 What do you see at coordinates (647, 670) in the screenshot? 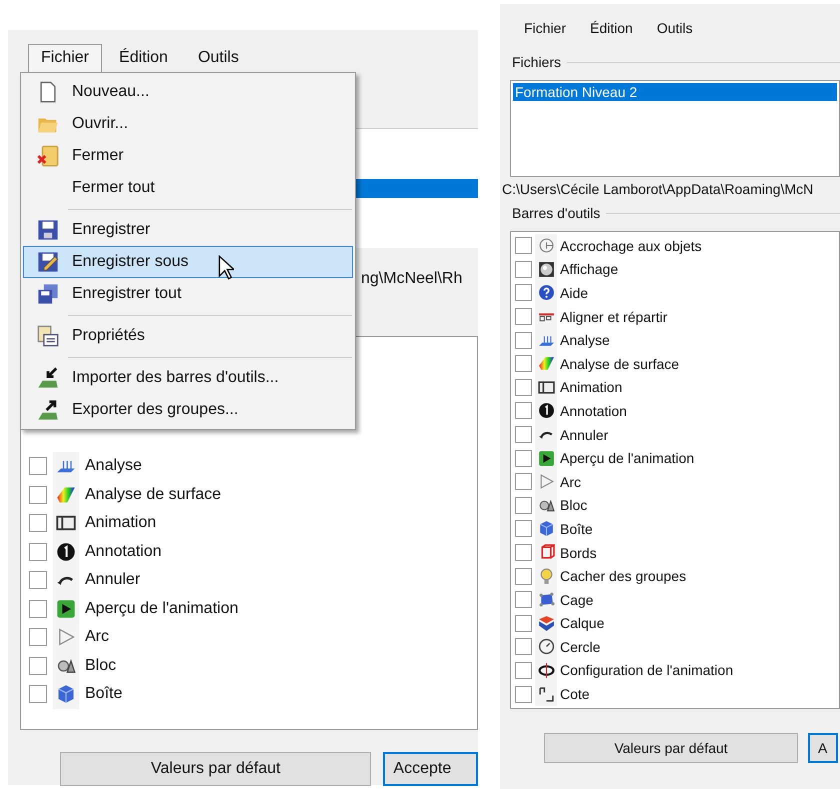
I see `toolbar-name: Configuration de l'animation` at bounding box center [647, 670].